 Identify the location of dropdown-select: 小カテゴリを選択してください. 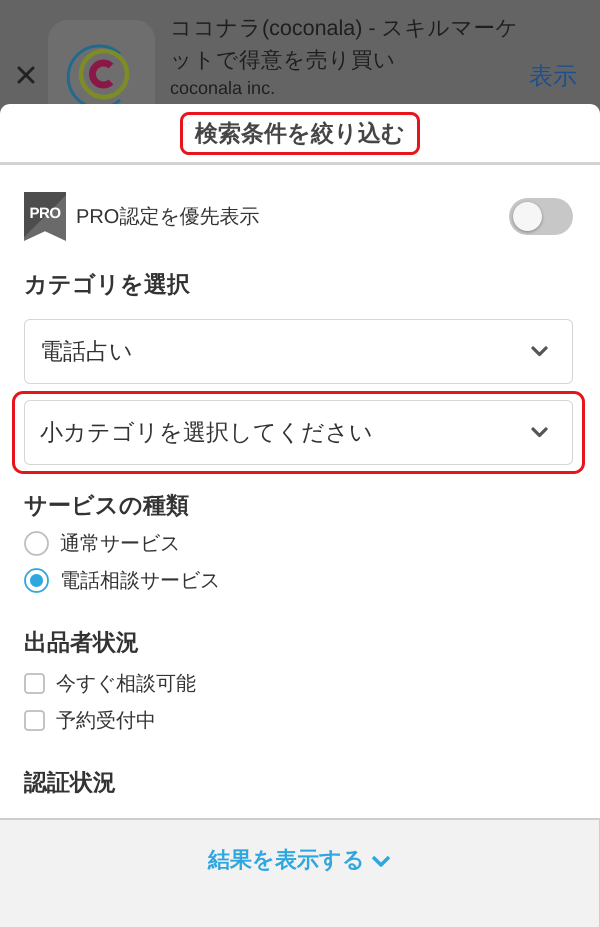
(298, 432).